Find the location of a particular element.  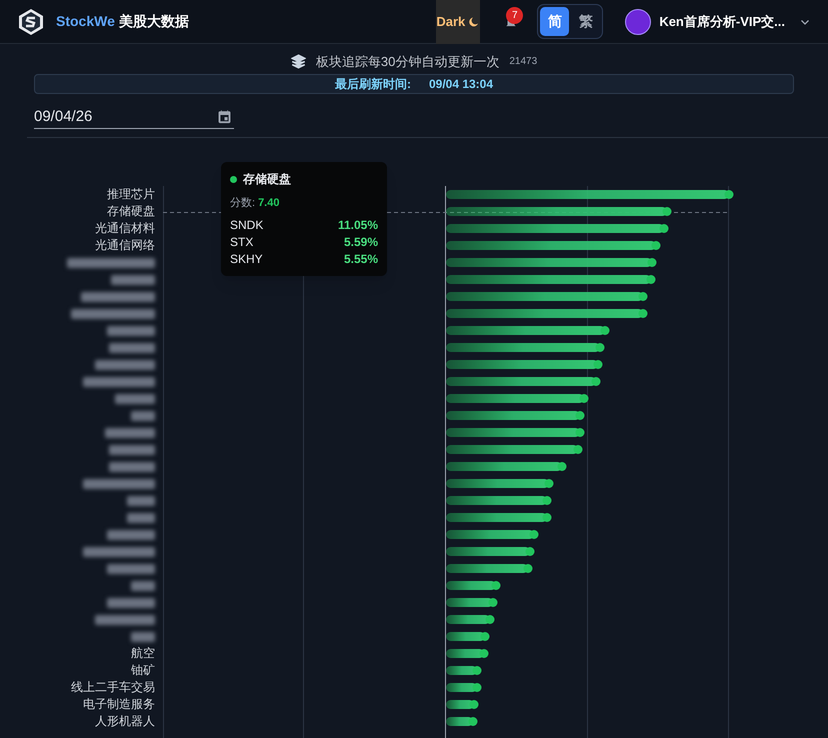

avatar is located at coordinates (638, 21).